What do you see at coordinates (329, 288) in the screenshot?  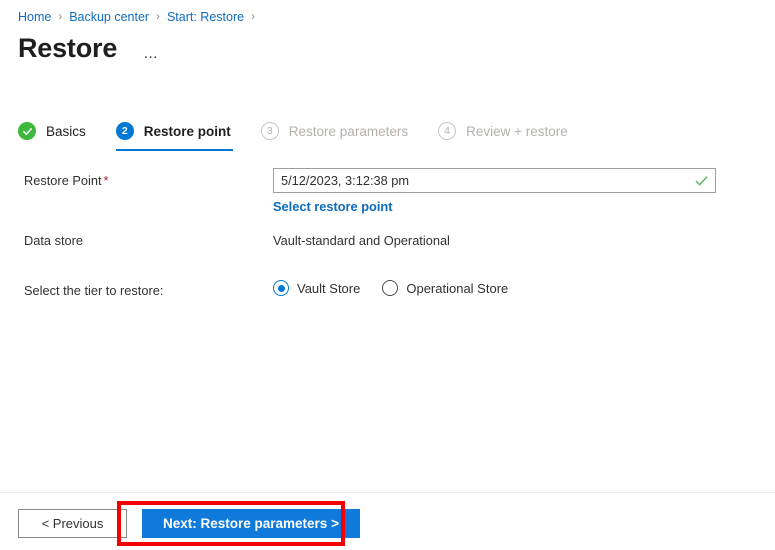 I see `radio-vault-store-label: Vault Store` at bounding box center [329, 288].